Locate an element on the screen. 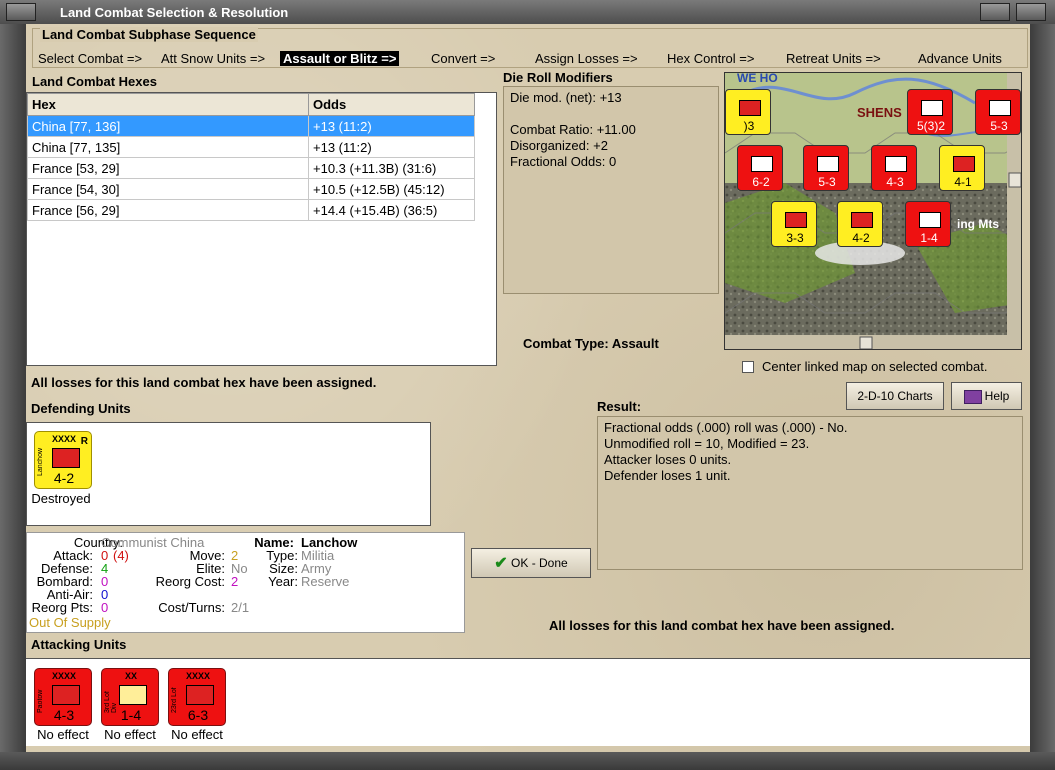 The height and width of the screenshot is (770, 1055). column-header-odds: Odds is located at coordinates (391, 104).